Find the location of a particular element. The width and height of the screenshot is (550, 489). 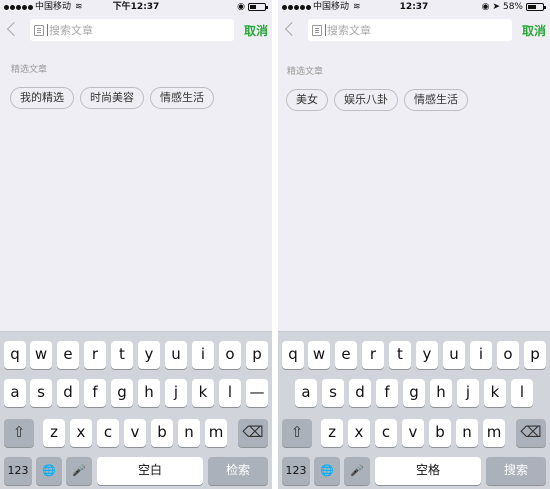

orientation-lock-icon: ◉ is located at coordinates (485, 7).